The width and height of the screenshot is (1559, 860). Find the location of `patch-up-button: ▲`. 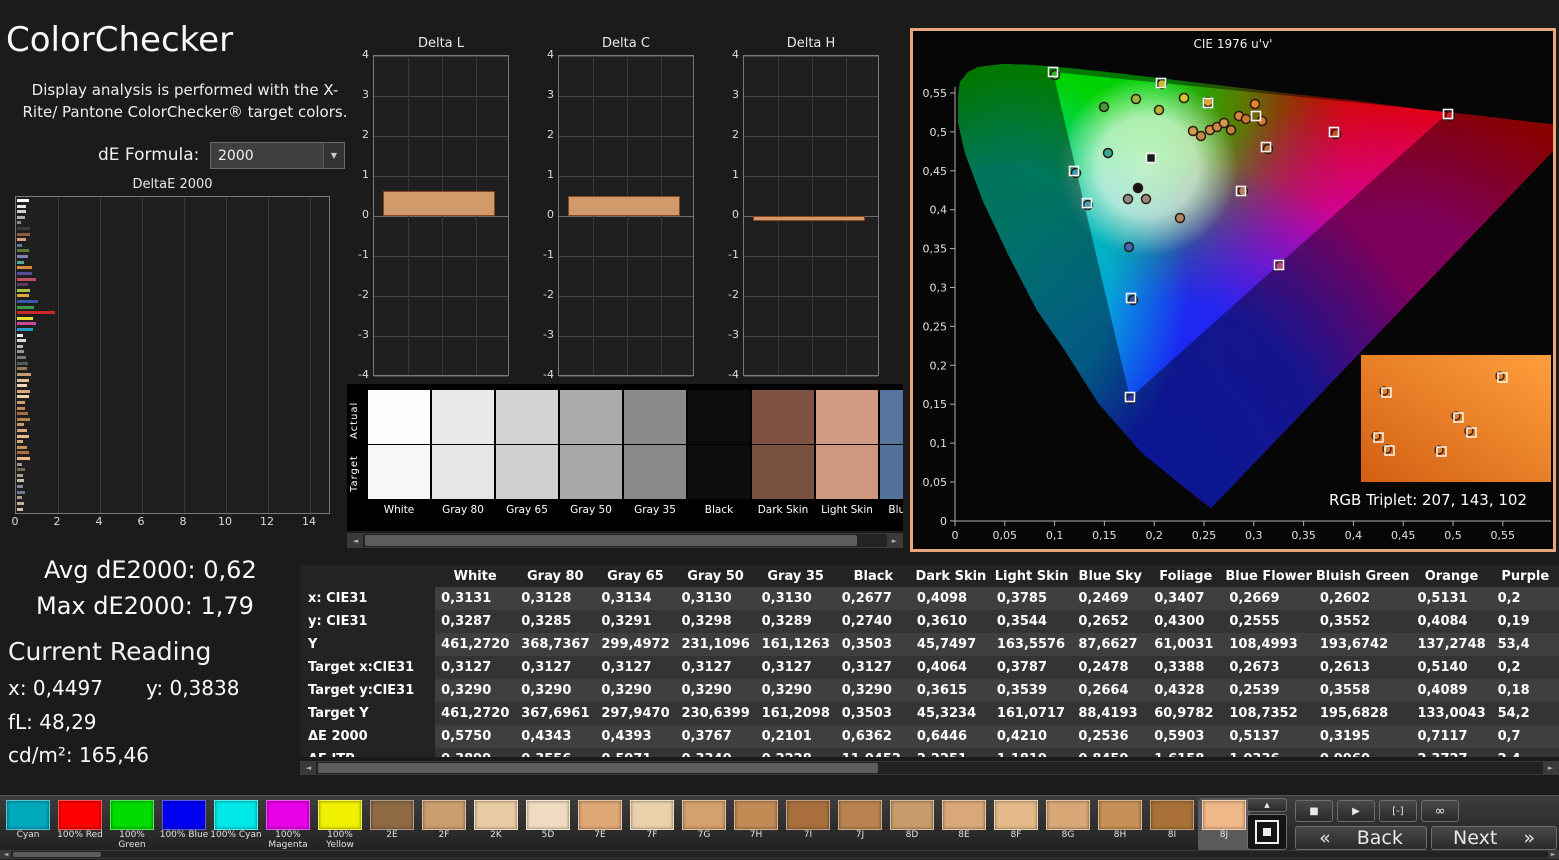

patch-up-button: ▲ is located at coordinates (1267, 805).